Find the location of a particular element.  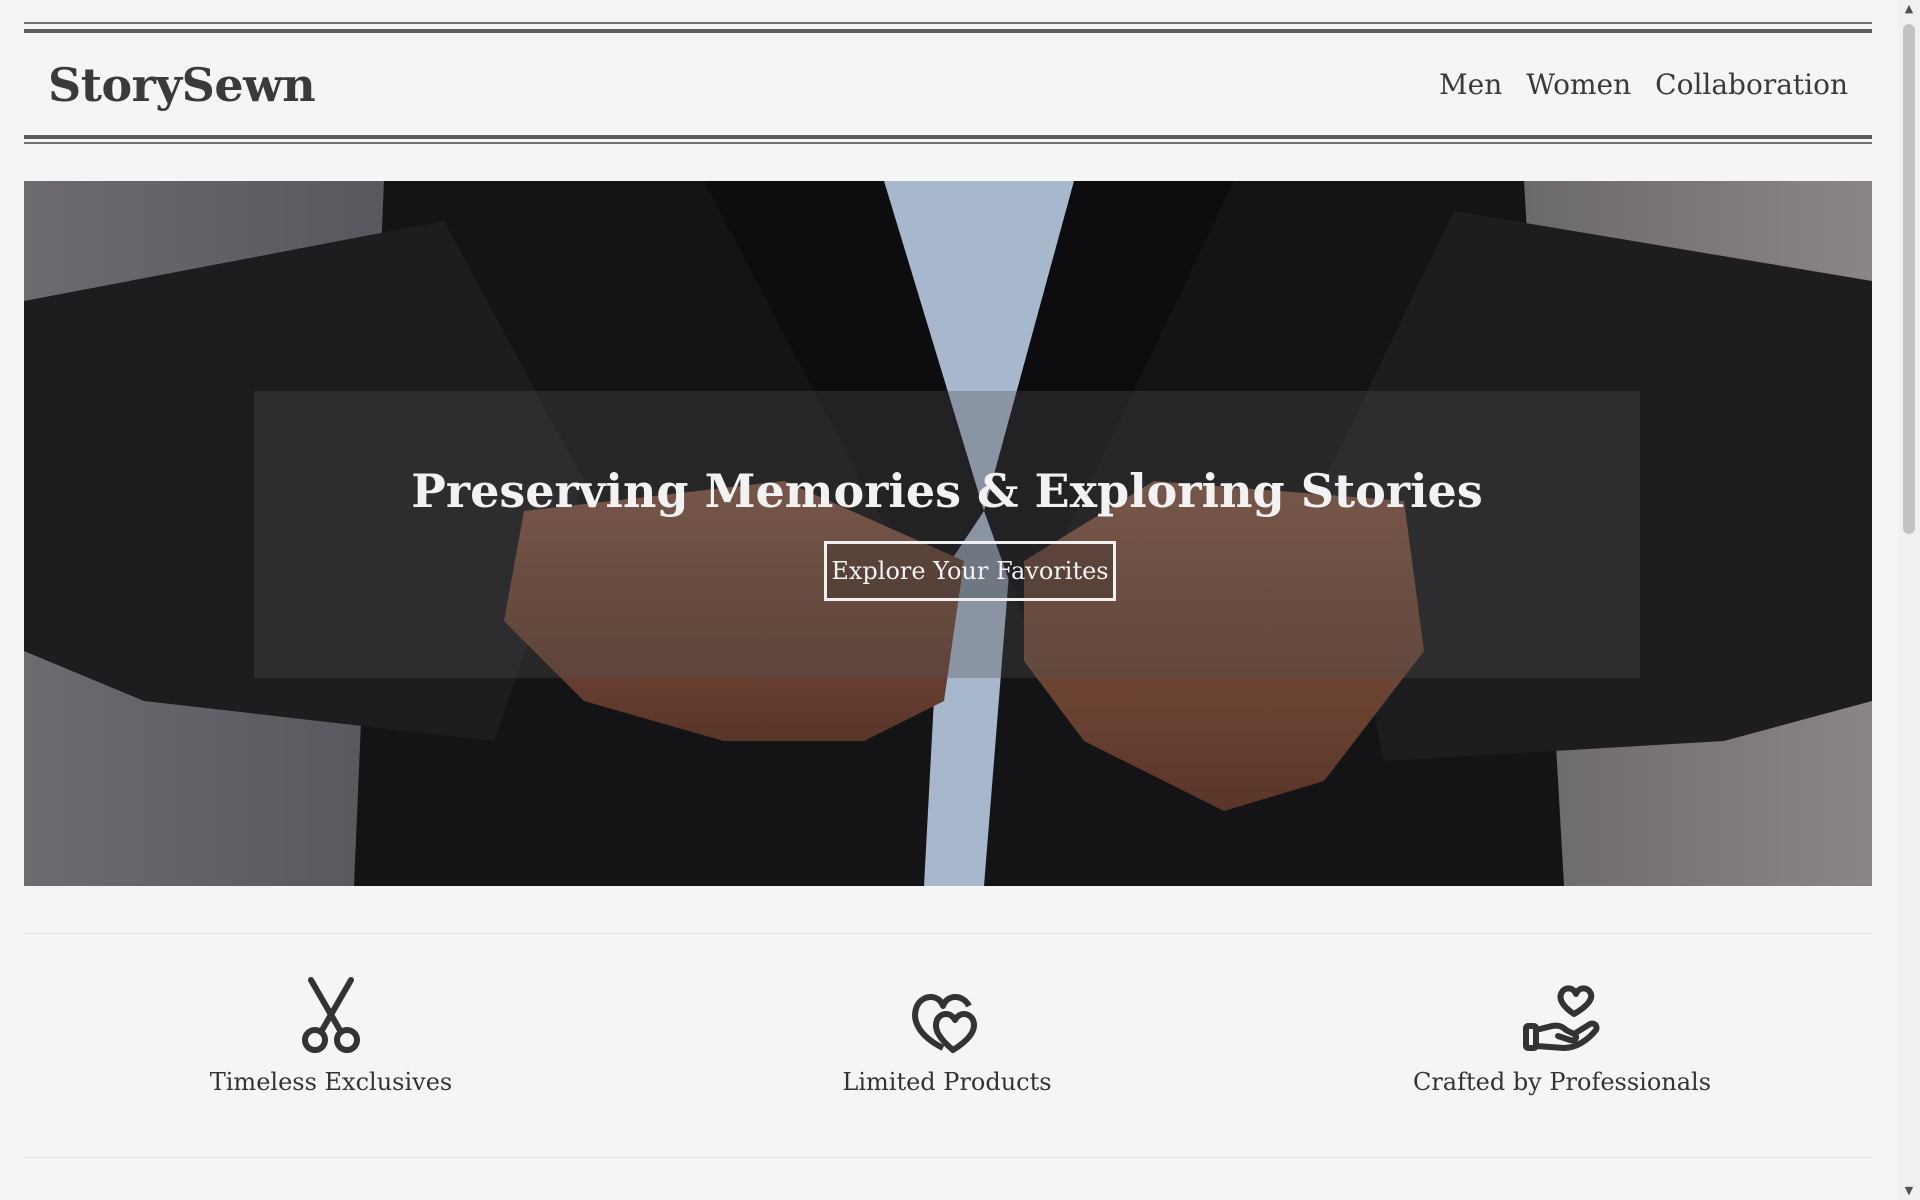

main-nav: Men Women Collaboration is located at coordinates (1643, 84).